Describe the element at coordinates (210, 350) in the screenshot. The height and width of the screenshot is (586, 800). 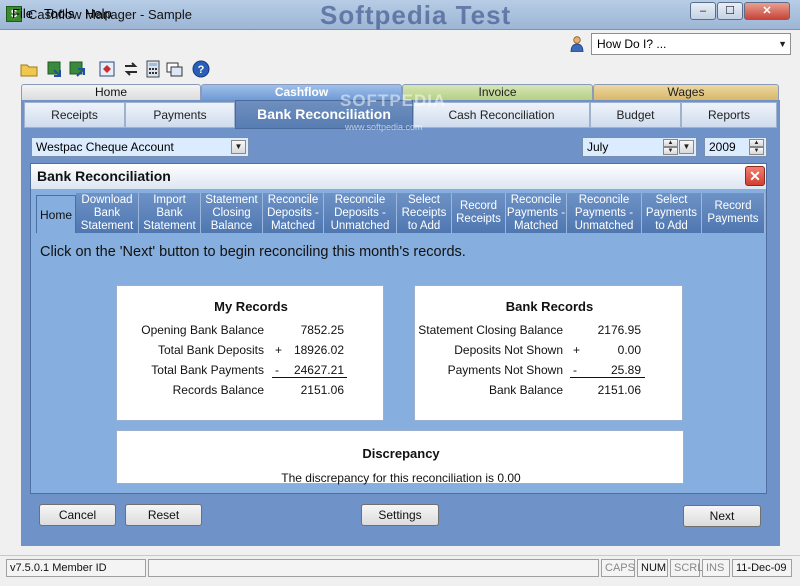
I see `row-label: Total Bank Deposits` at that location.